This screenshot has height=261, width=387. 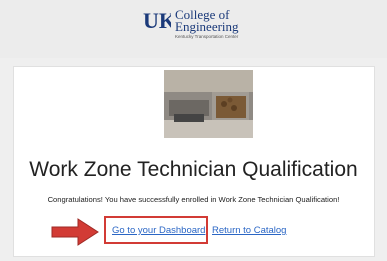 What do you see at coordinates (75, 232) in the screenshot?
I see `arrow-right-icon` at bounding box center [75, 232].